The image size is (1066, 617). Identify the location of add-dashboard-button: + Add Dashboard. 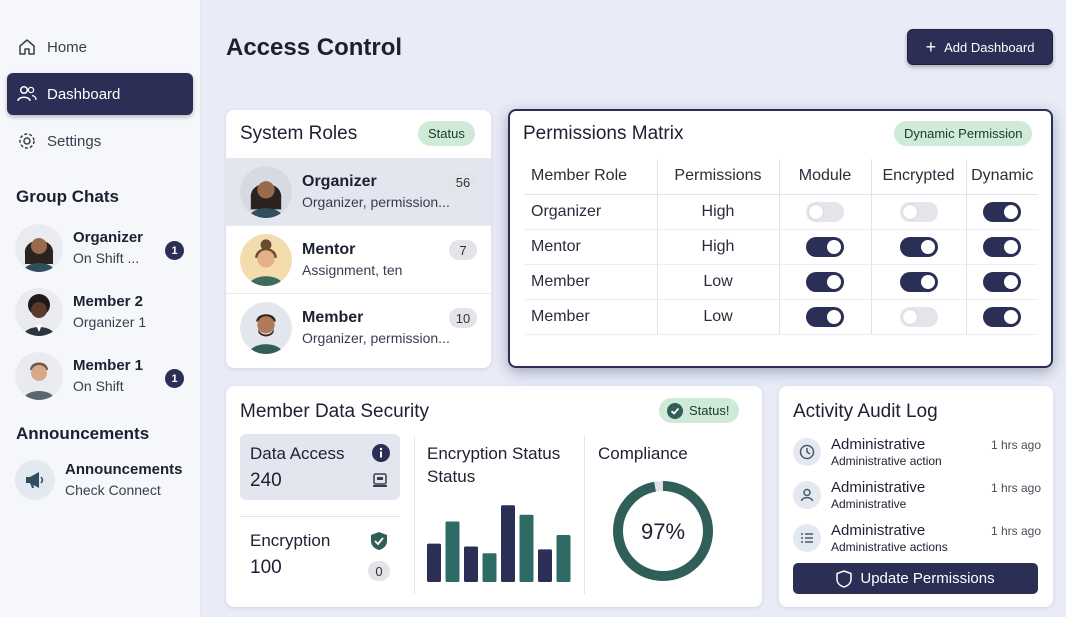
(980, 47).